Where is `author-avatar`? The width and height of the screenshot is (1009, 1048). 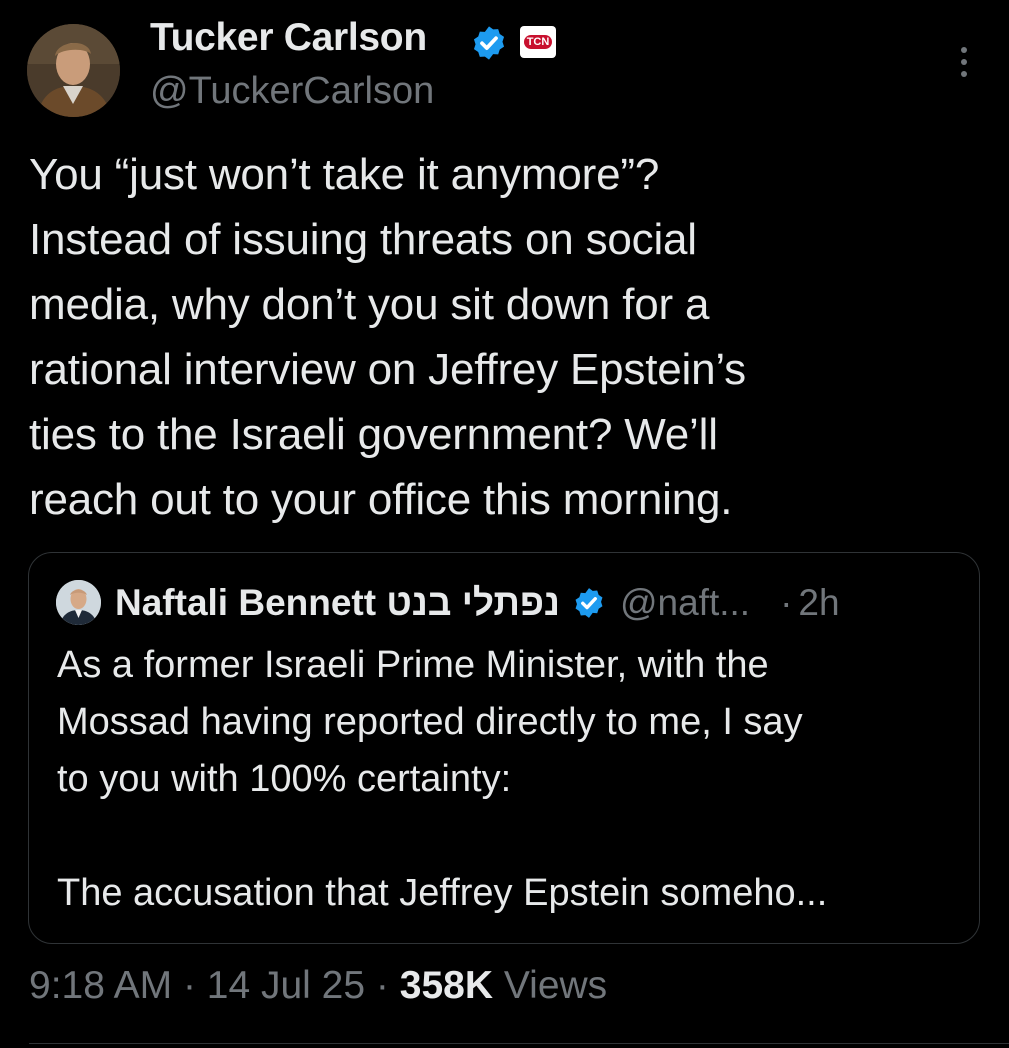
author-avatar is located at coordinates (73, 70).